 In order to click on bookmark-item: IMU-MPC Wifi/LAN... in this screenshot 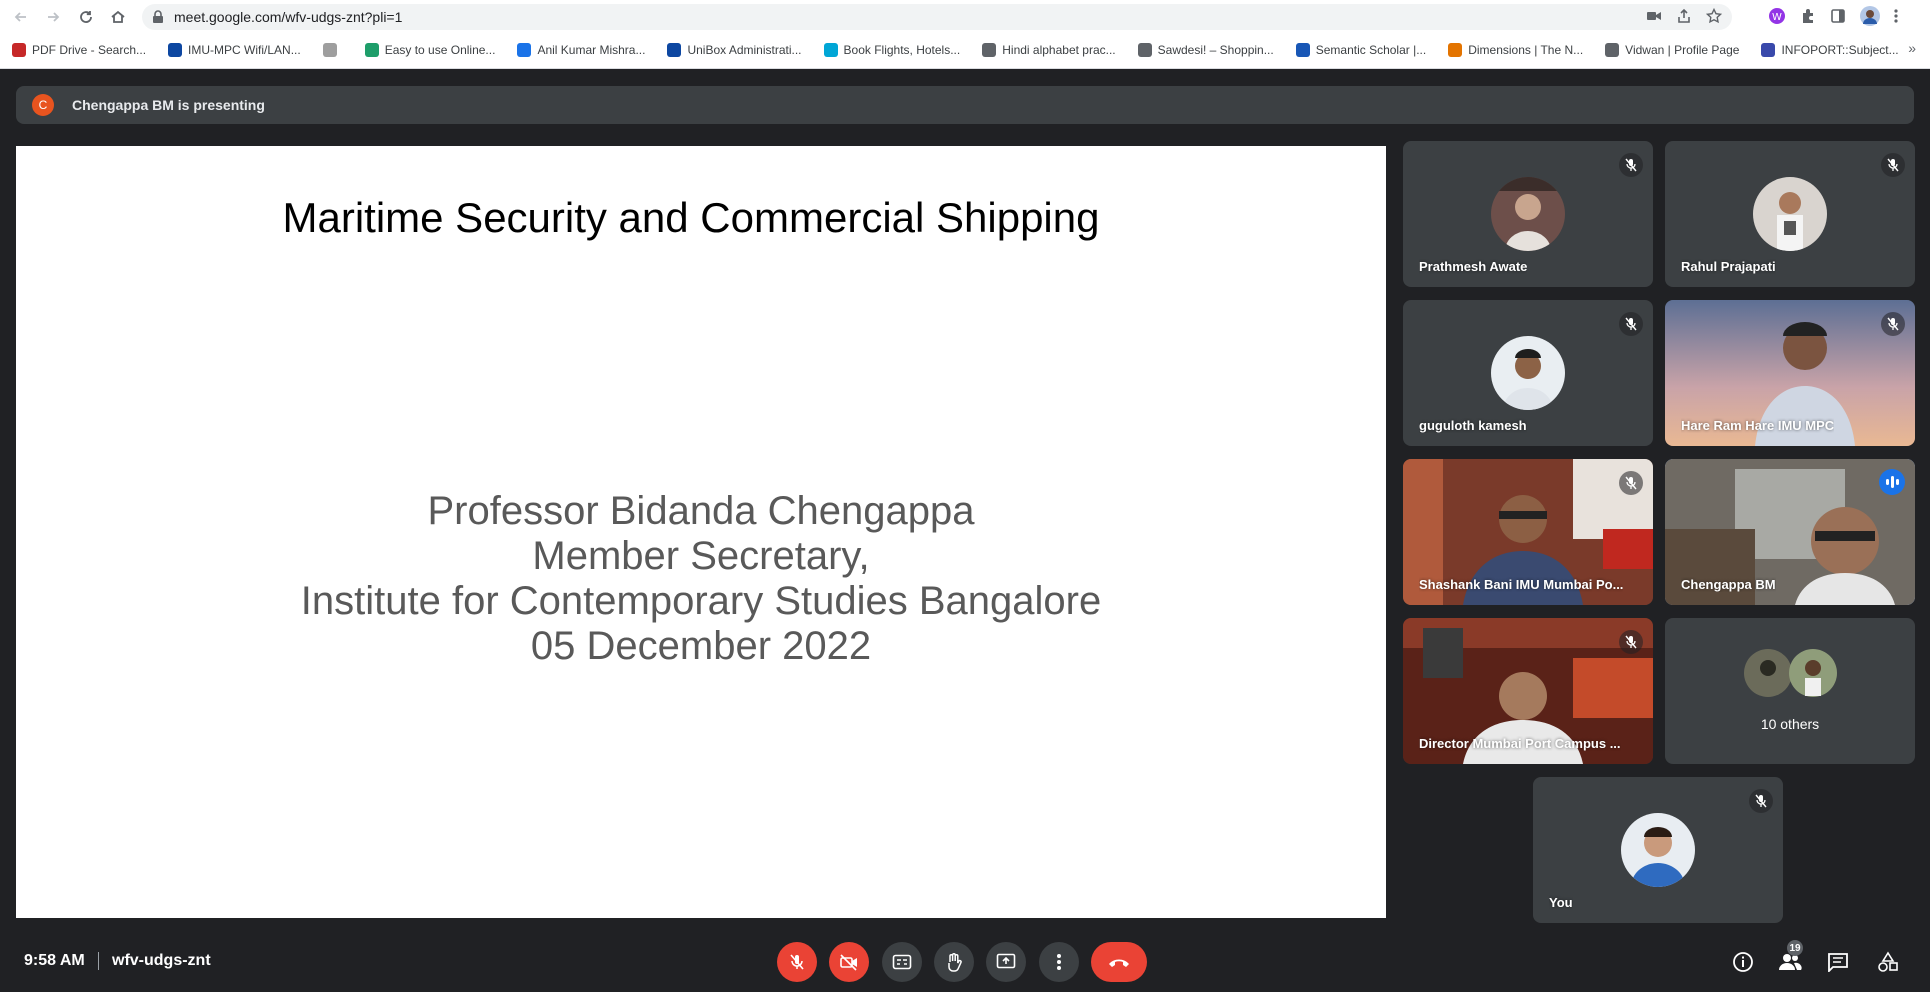, I will do `click(234, 50)`.